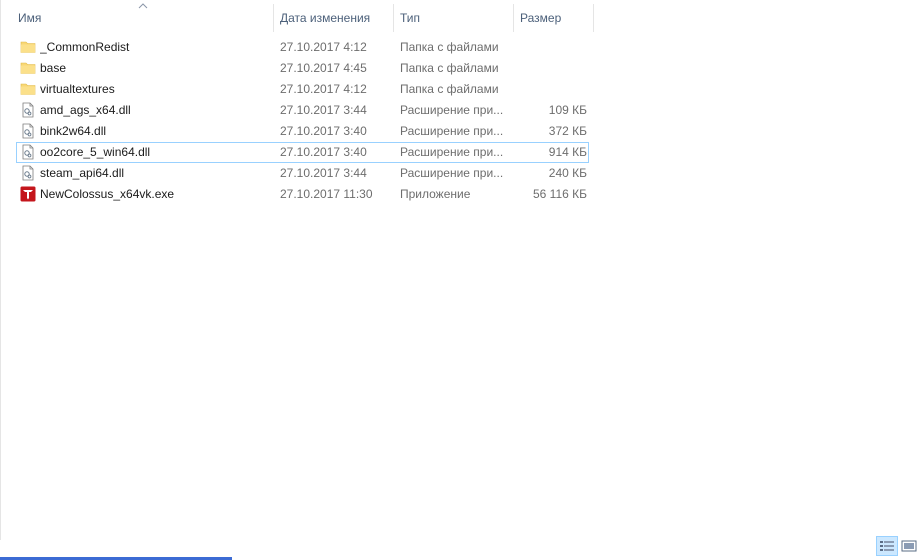 The height and width of the screenshot is (560, 923). I want to click on game-exe-icon, so click(28, 194).